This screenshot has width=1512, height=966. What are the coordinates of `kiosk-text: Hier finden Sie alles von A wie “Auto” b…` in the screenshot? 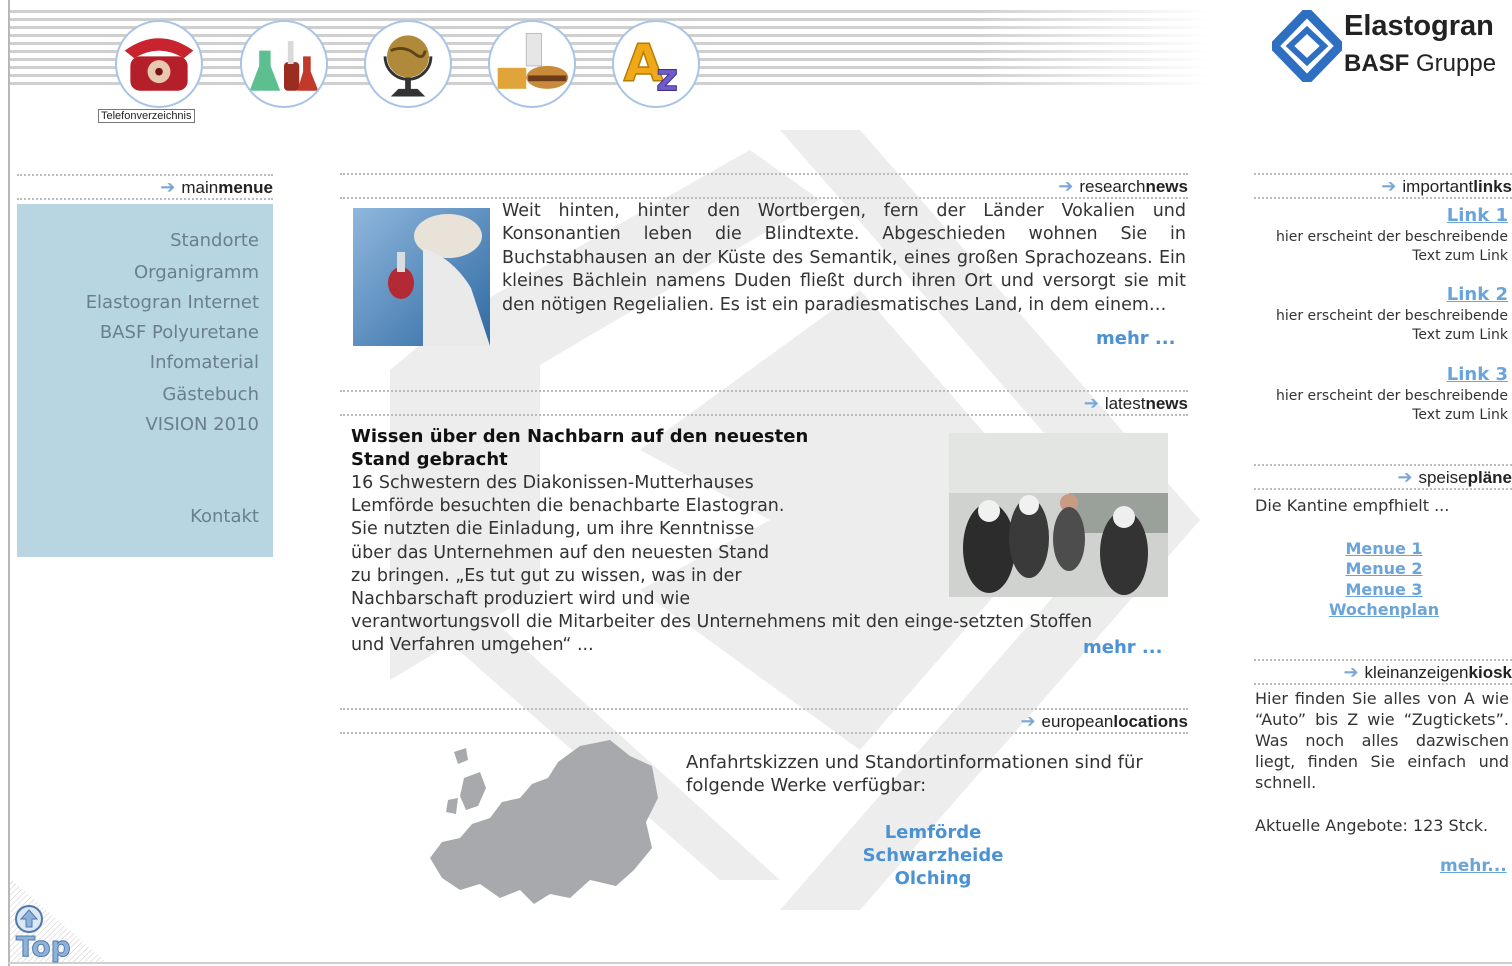 It's located at (1382, 740).